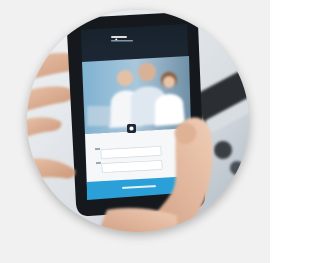 The width and height of the screenshot is (320, 263). I want to click on username-label, so click(97, 149).